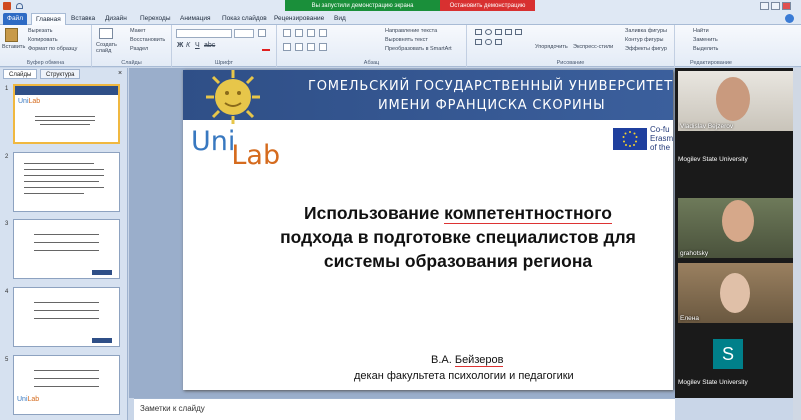 Image resolution: width=801 pixels, height=420 pixels. What do you see at coordinates (705, 49) in the screenshot?
I see `select-button: Выделить` at bounding box center [705, 49].